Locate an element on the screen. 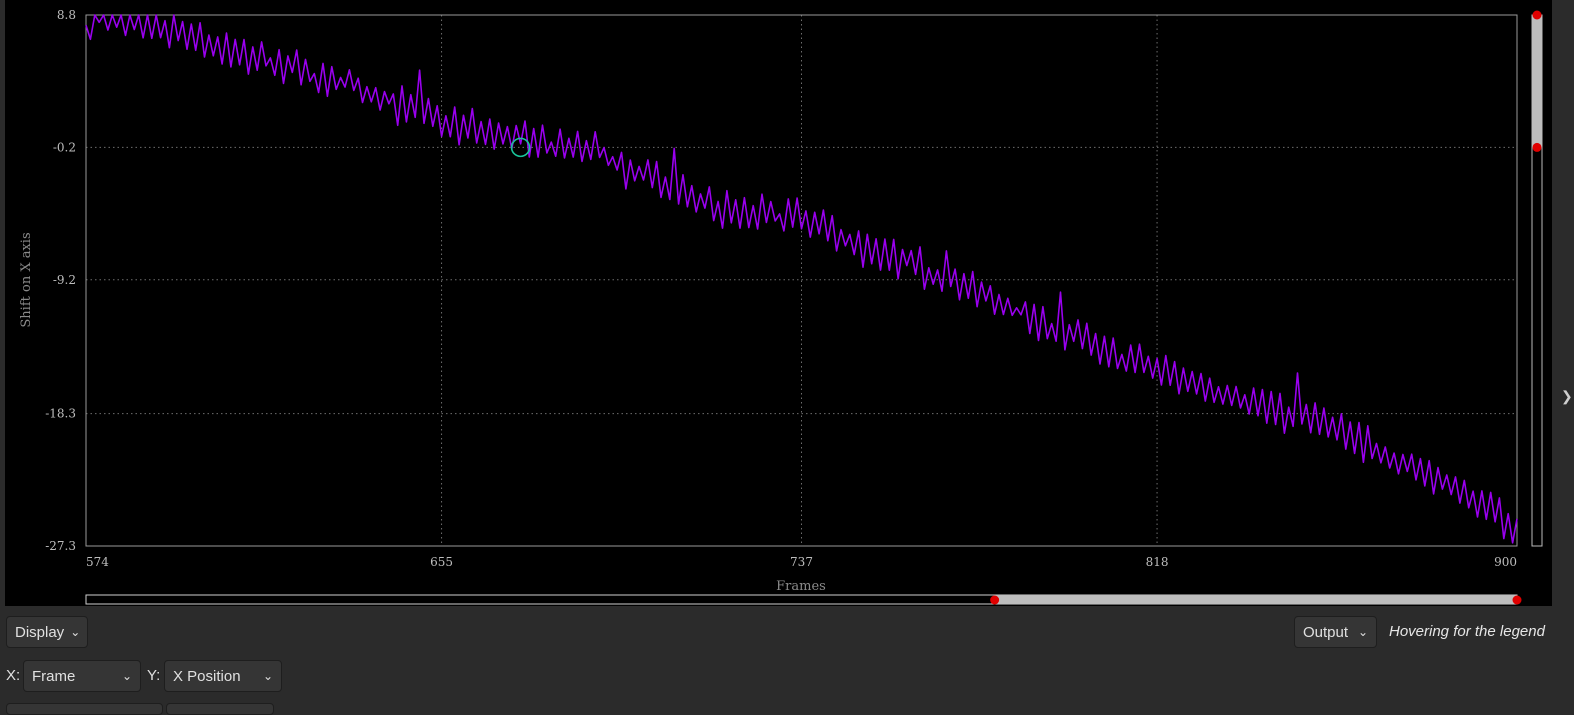 The height and width of the screenshot is (715, 1574). y-range-handle-bottom is located at coordinates (1537, 147).